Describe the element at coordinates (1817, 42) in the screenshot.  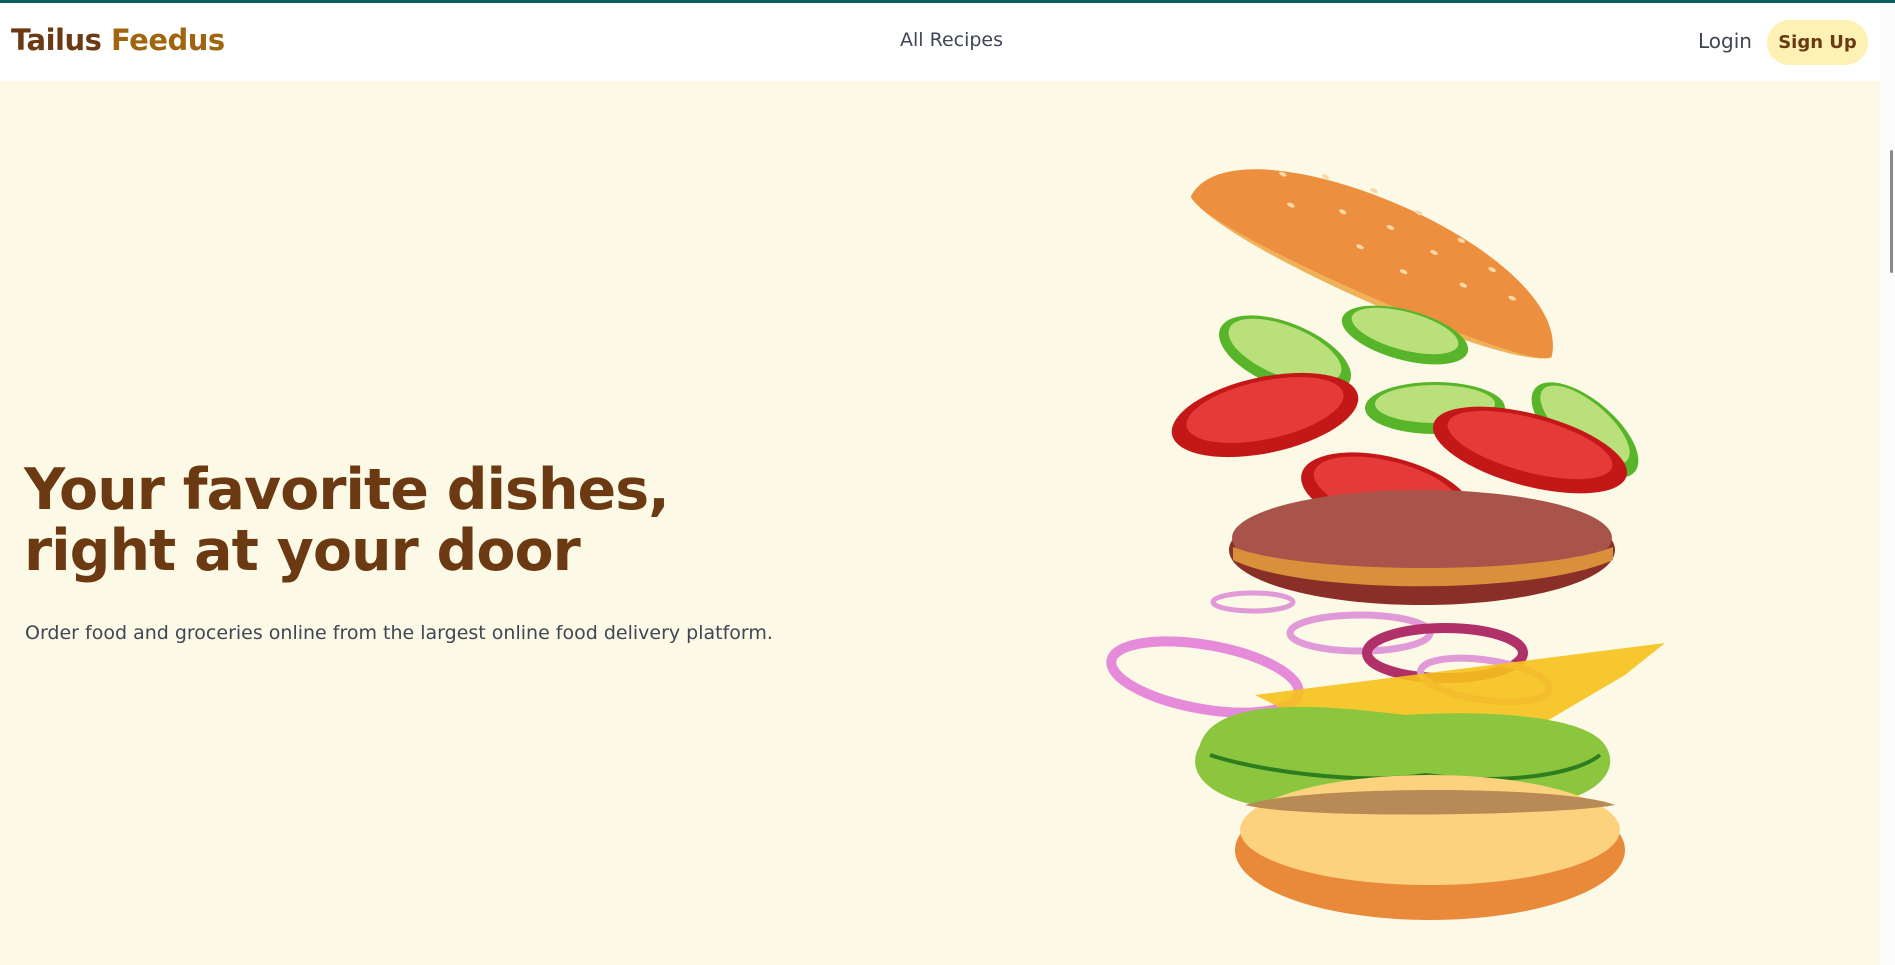
I see `signup-button: Sign Up` at that location.